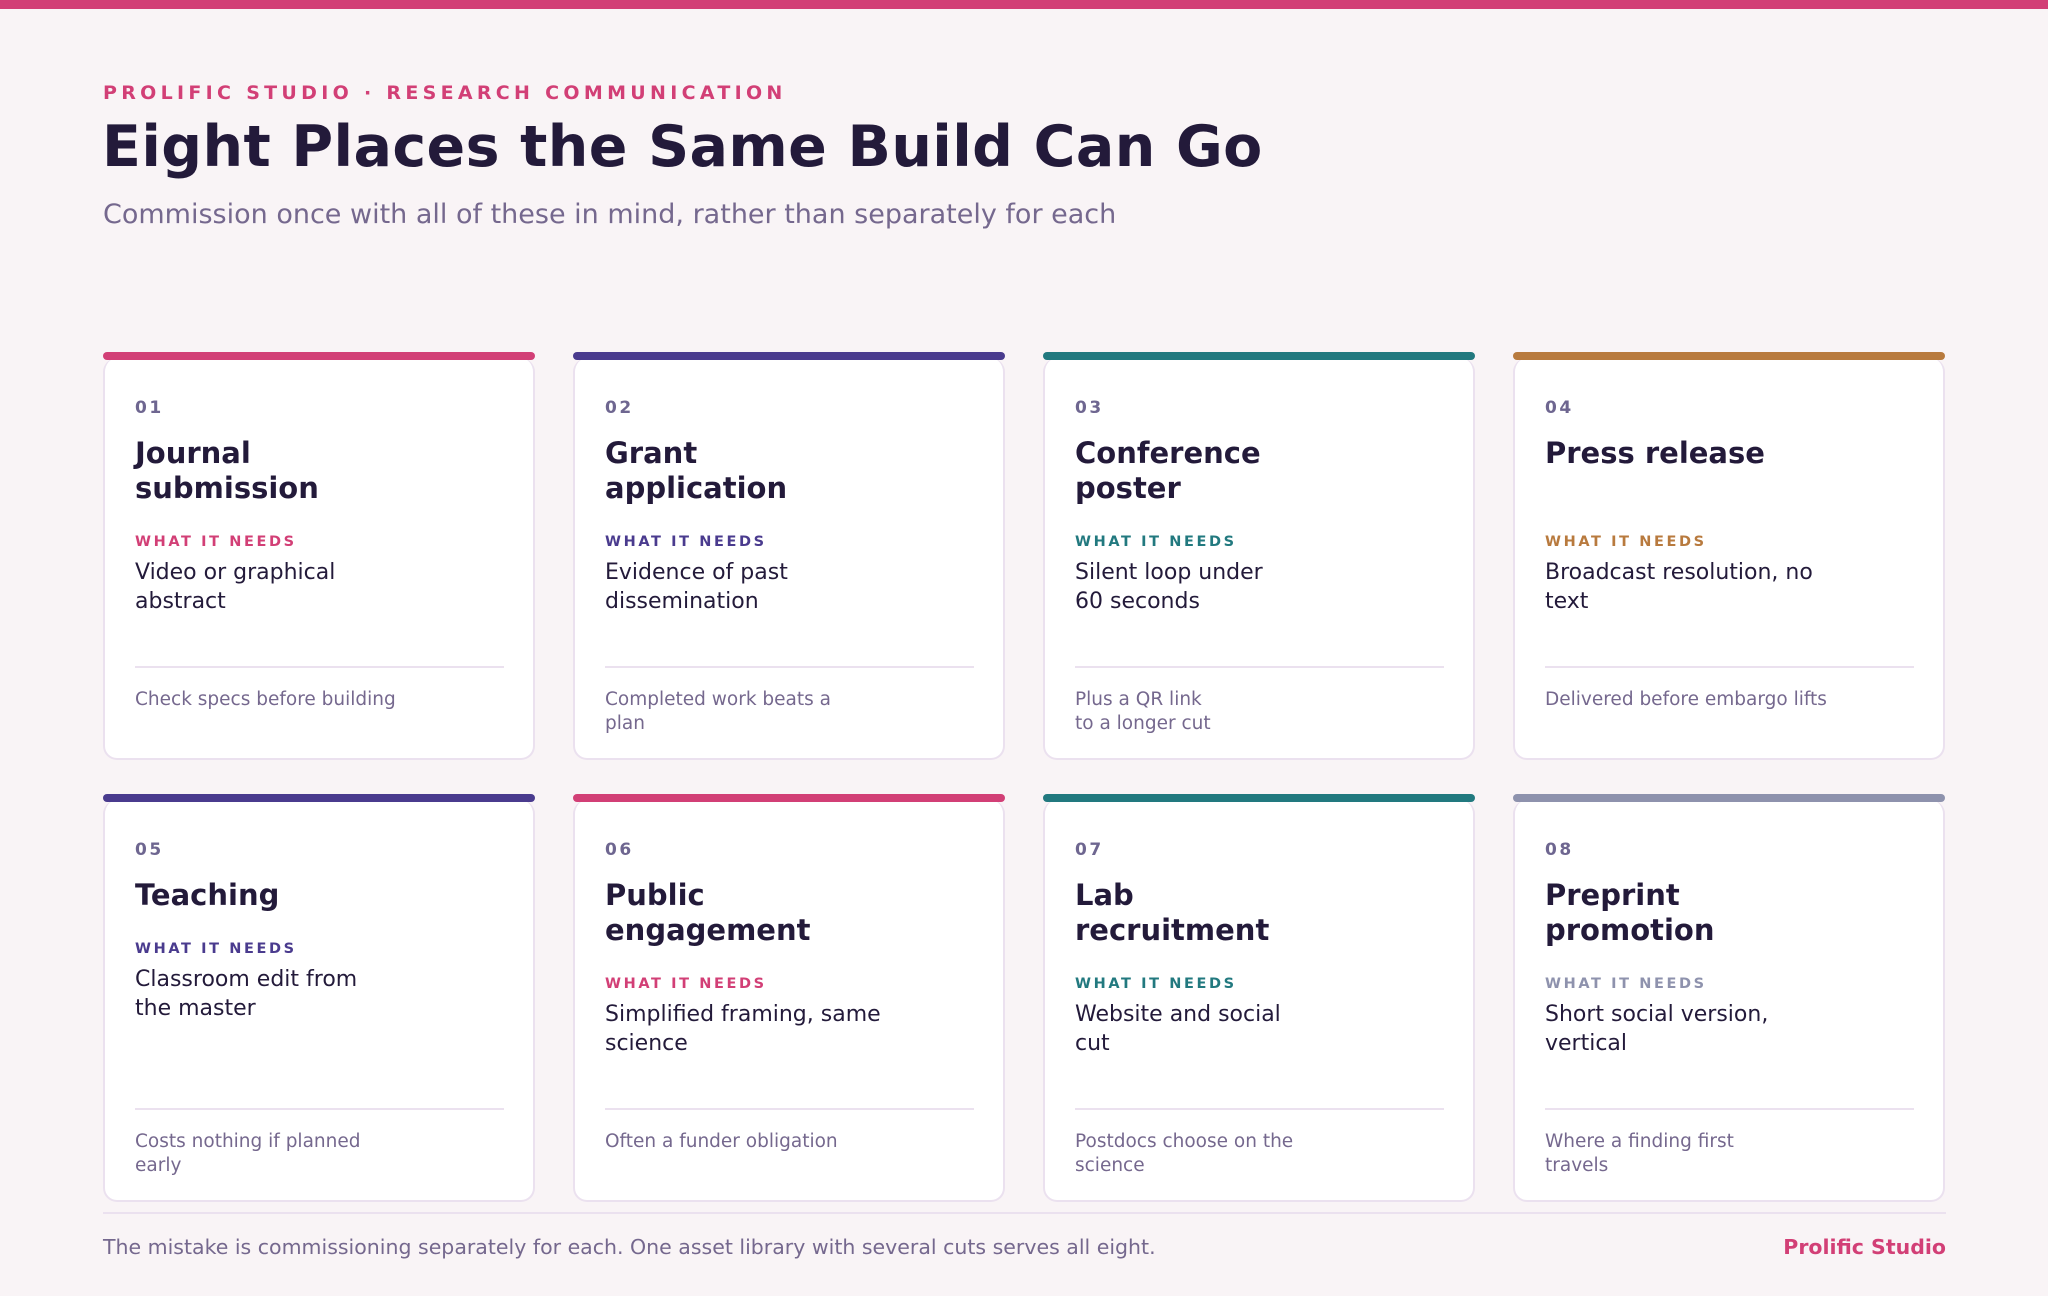 The height and width of the screenshot is (1296, 2048). I want to click on card-note: Completed work beats a plan, so click(718, 711).